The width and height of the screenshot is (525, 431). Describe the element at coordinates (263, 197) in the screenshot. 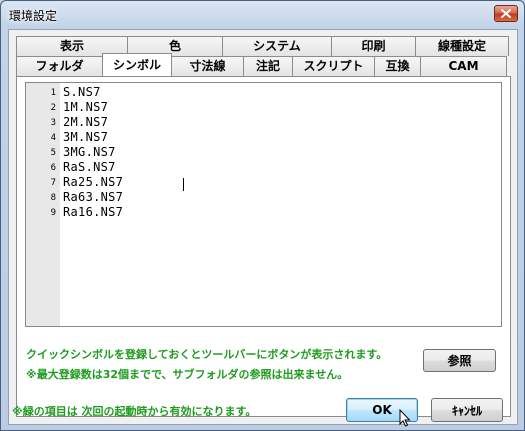

I see `editor-line: 8 Ra63.NS7` at that location.